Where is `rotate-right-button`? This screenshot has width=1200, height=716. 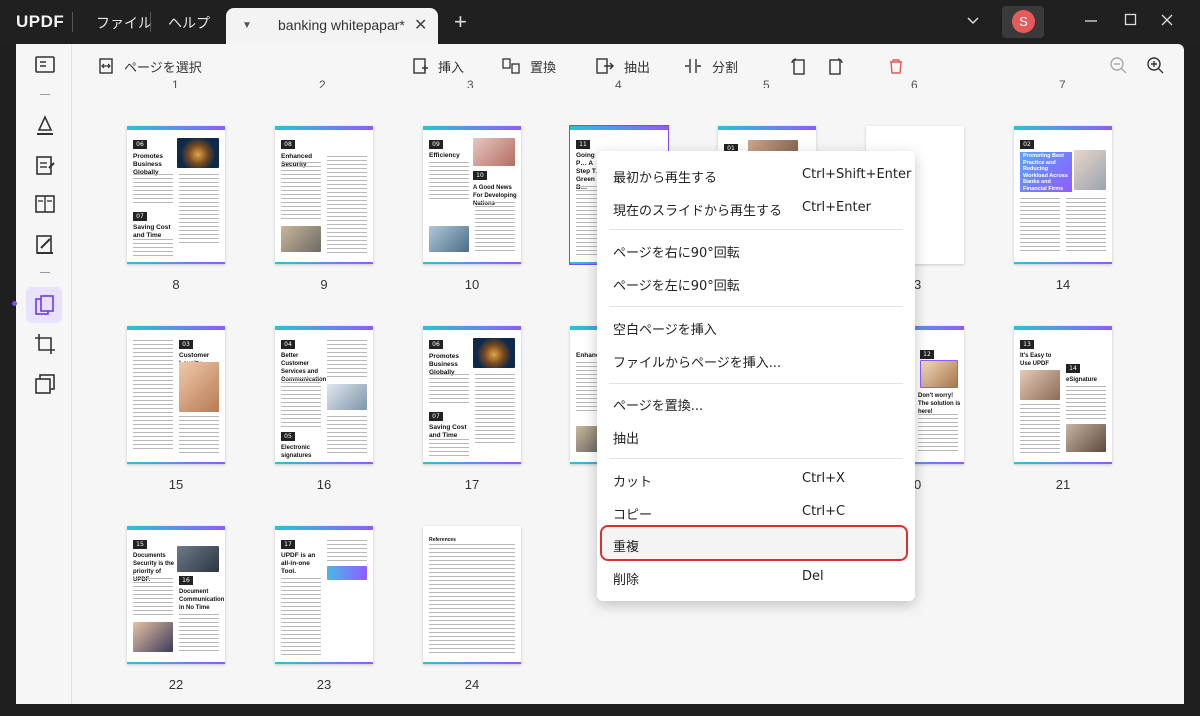 rotate-right-button is located at coordinates (842, 66).